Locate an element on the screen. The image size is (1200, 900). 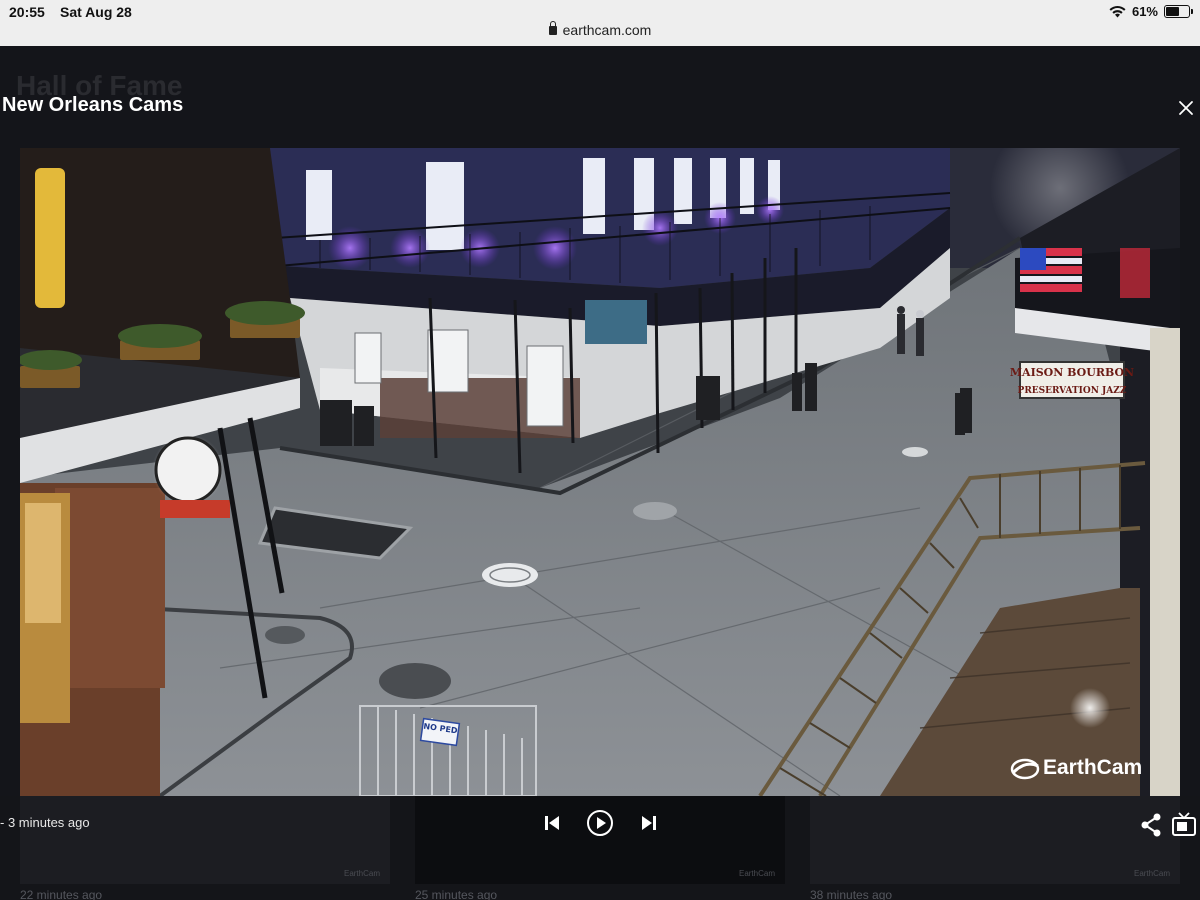
skip-next-icon is located at coordinates (649, 823).